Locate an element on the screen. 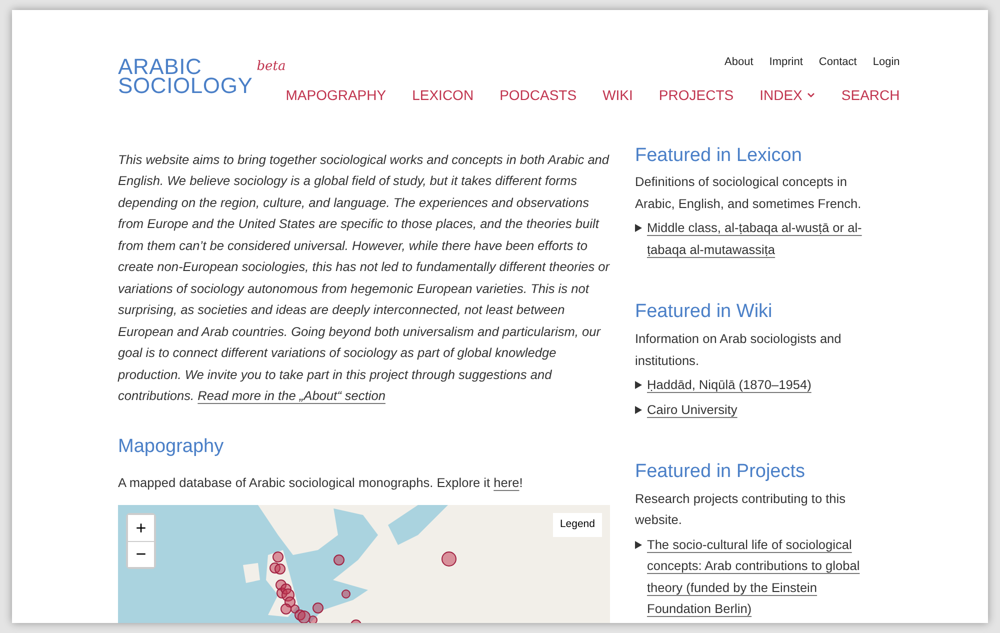 This screenshot has width=1000, height=633. logo-text: SOCIOLOGY is located at coordinates (185, 85).